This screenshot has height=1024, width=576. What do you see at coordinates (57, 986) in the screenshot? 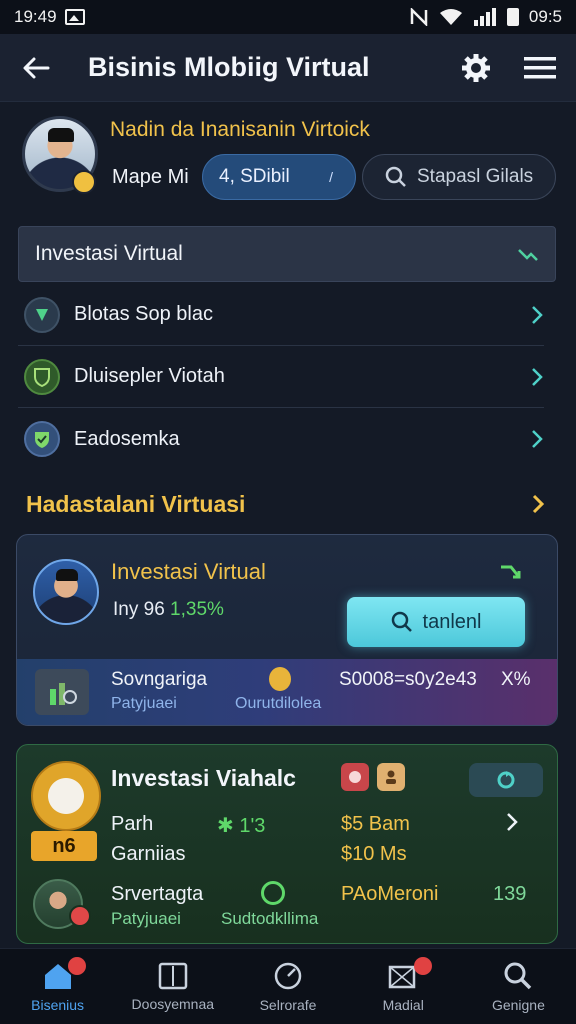
I see `nav-item-home: Bisenius` at bounding box center [57, 986].